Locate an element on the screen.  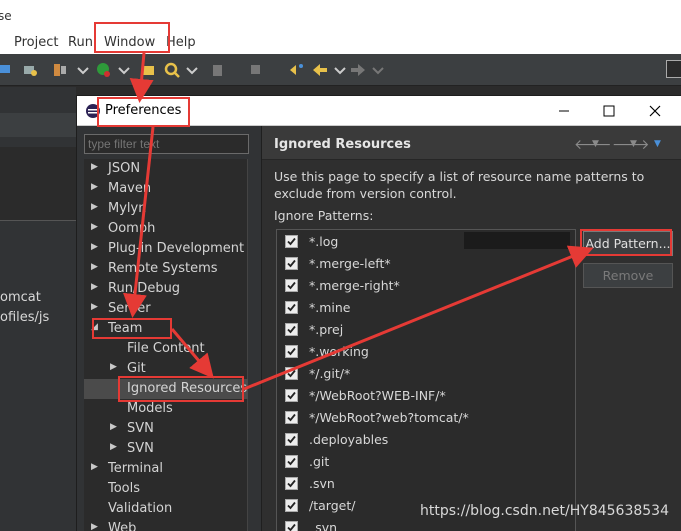
tree-item: ▶ Oomph is located at coordinates (166, 229).